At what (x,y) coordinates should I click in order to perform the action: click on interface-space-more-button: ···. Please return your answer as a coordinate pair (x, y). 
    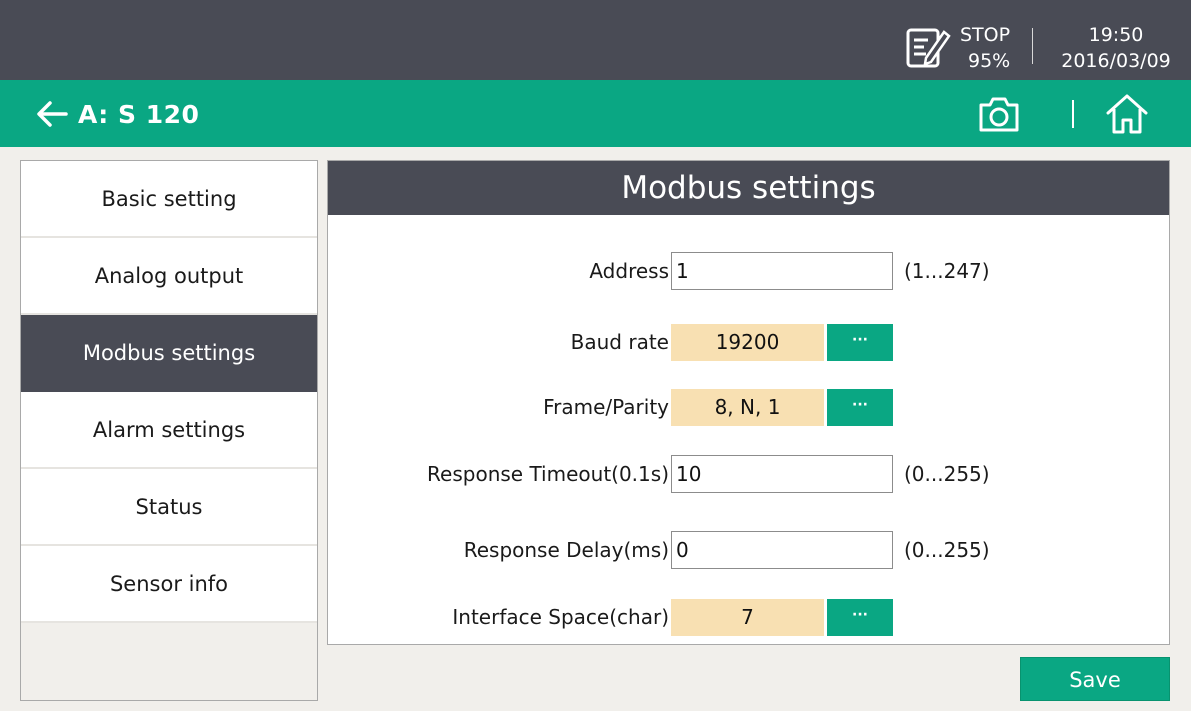
    Looking at the image, I should click on (860, 617).